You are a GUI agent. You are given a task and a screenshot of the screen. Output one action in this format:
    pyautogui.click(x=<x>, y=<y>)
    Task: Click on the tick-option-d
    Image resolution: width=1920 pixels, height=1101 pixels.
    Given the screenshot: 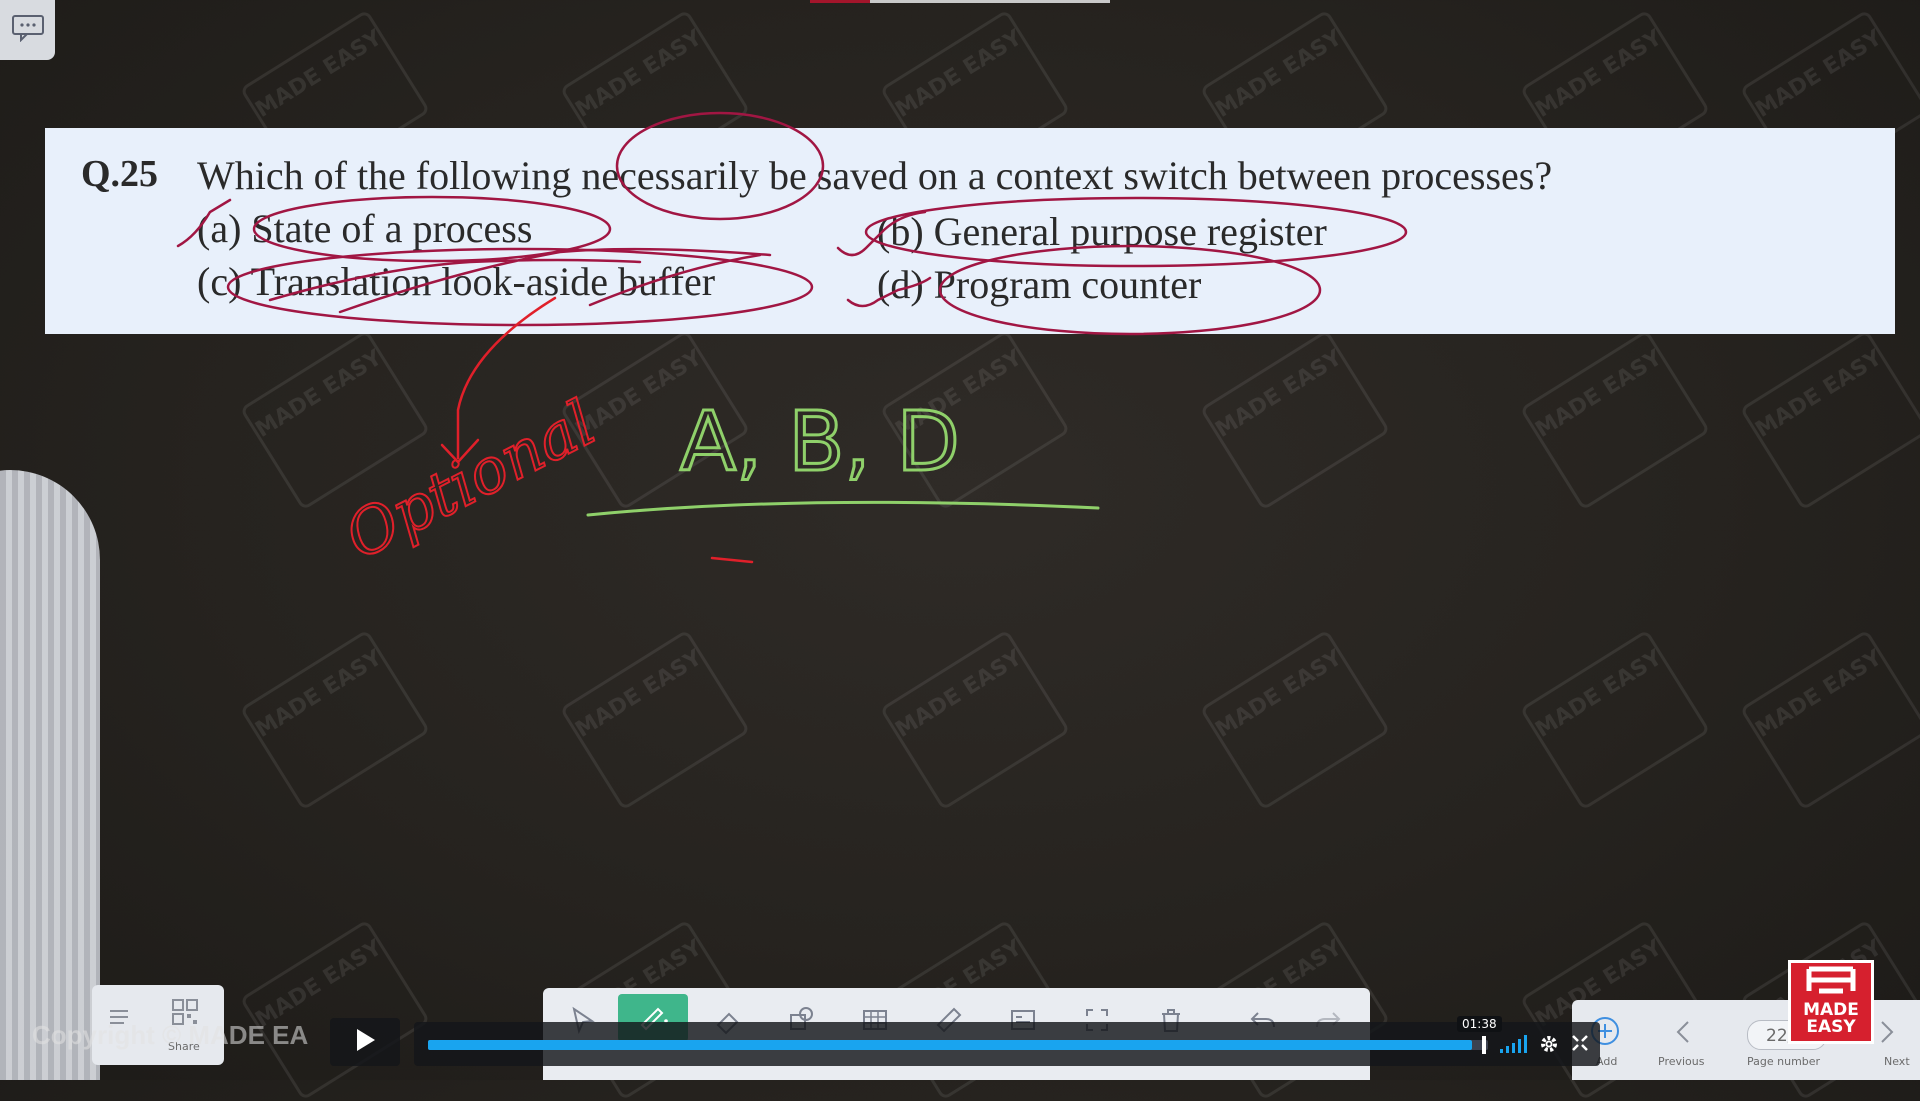 What is the action you would take?
    pyautogui.click(x=889, y=292)
    